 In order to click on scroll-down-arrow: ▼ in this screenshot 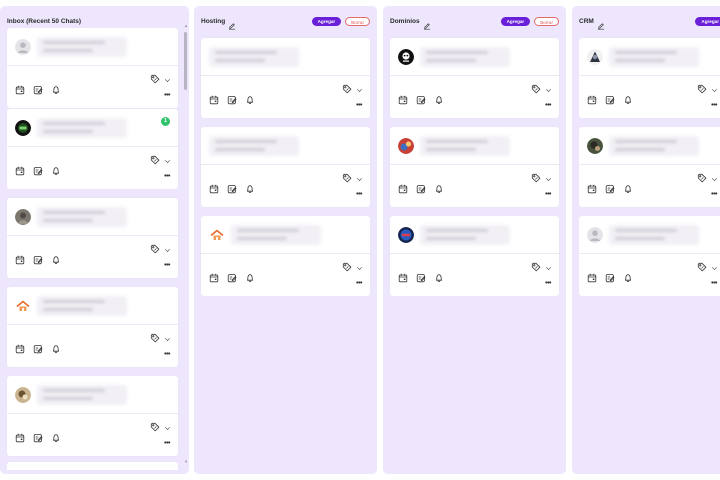, I will do `click(186, 461)`.